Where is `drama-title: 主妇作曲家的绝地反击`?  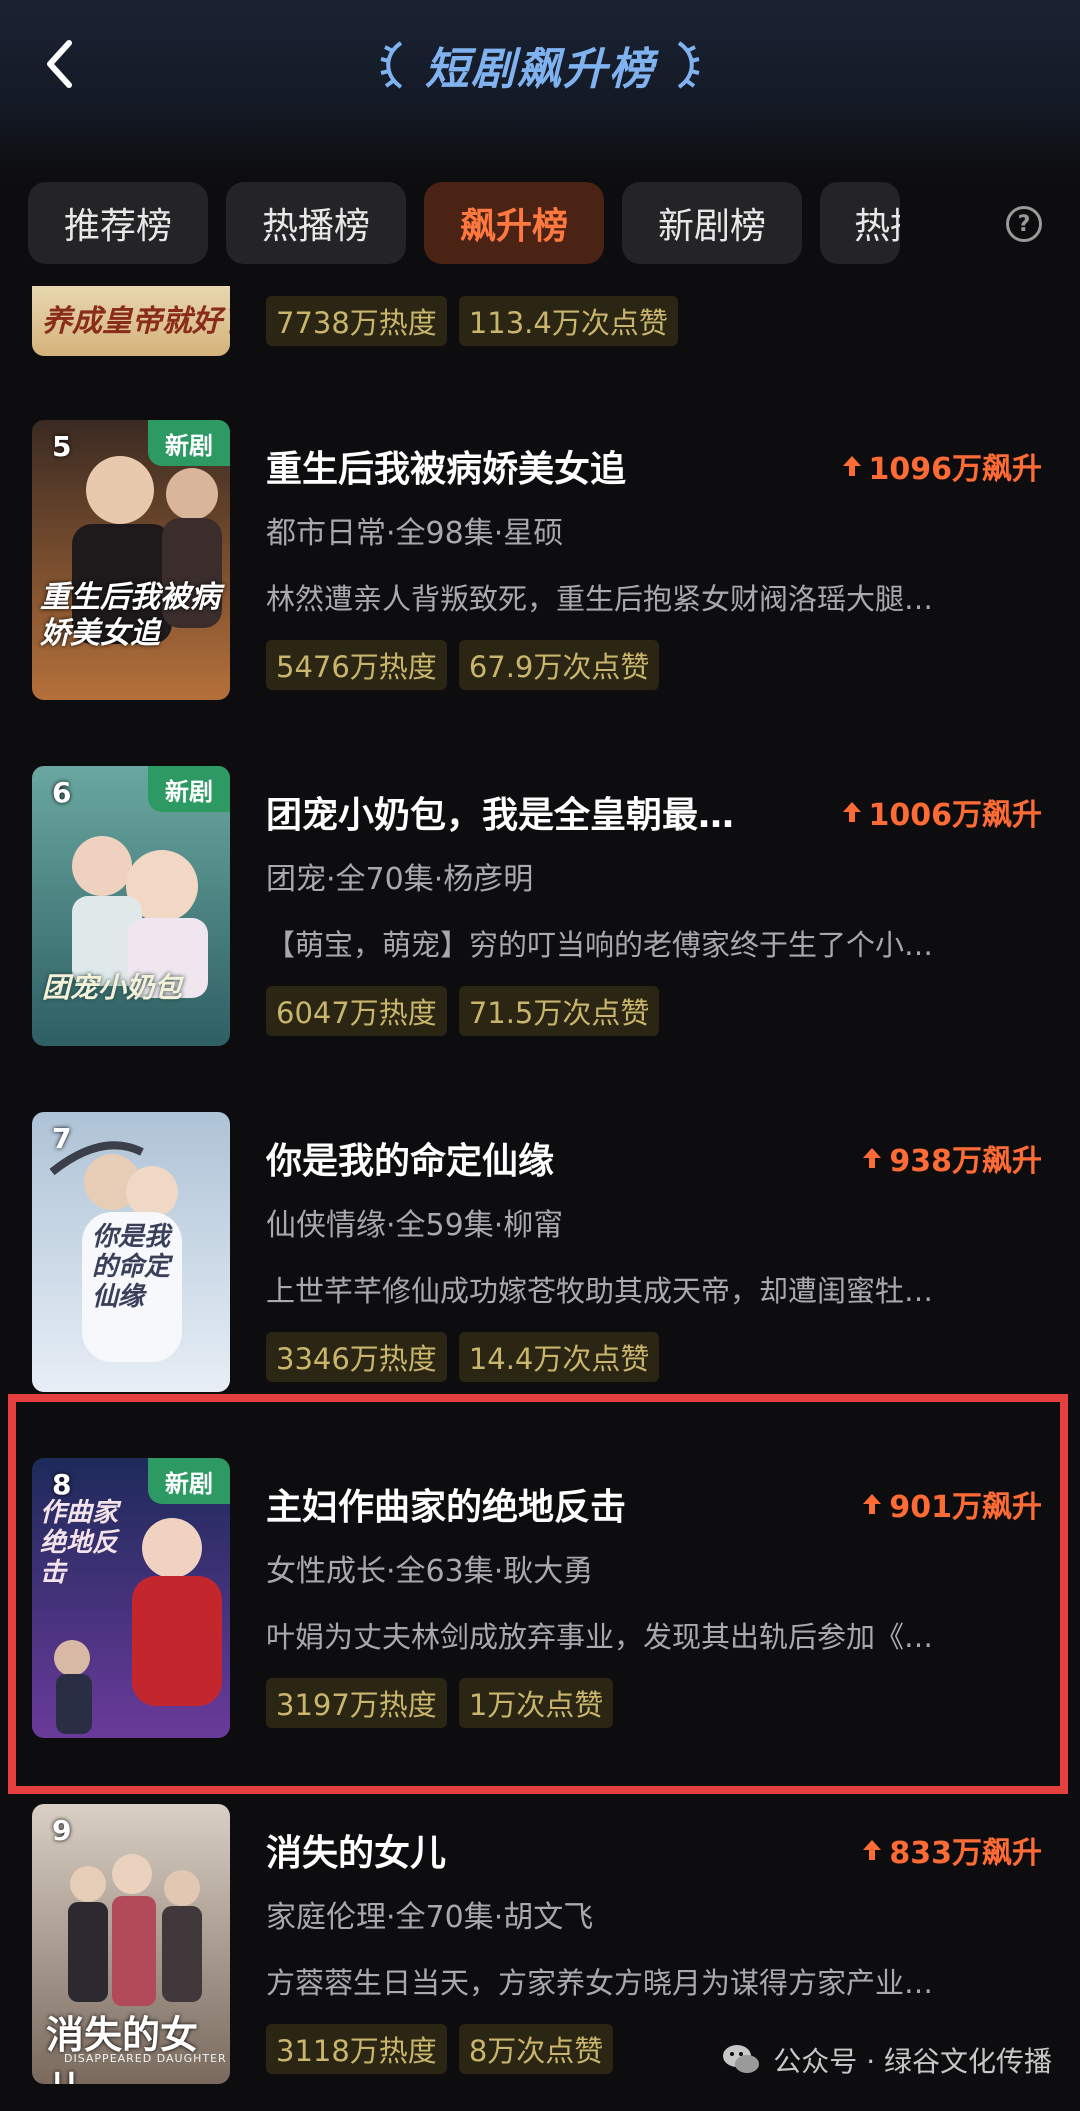 drama-title: 主妇作曲家的绝地反击 is located at coordinates (446, 1504).